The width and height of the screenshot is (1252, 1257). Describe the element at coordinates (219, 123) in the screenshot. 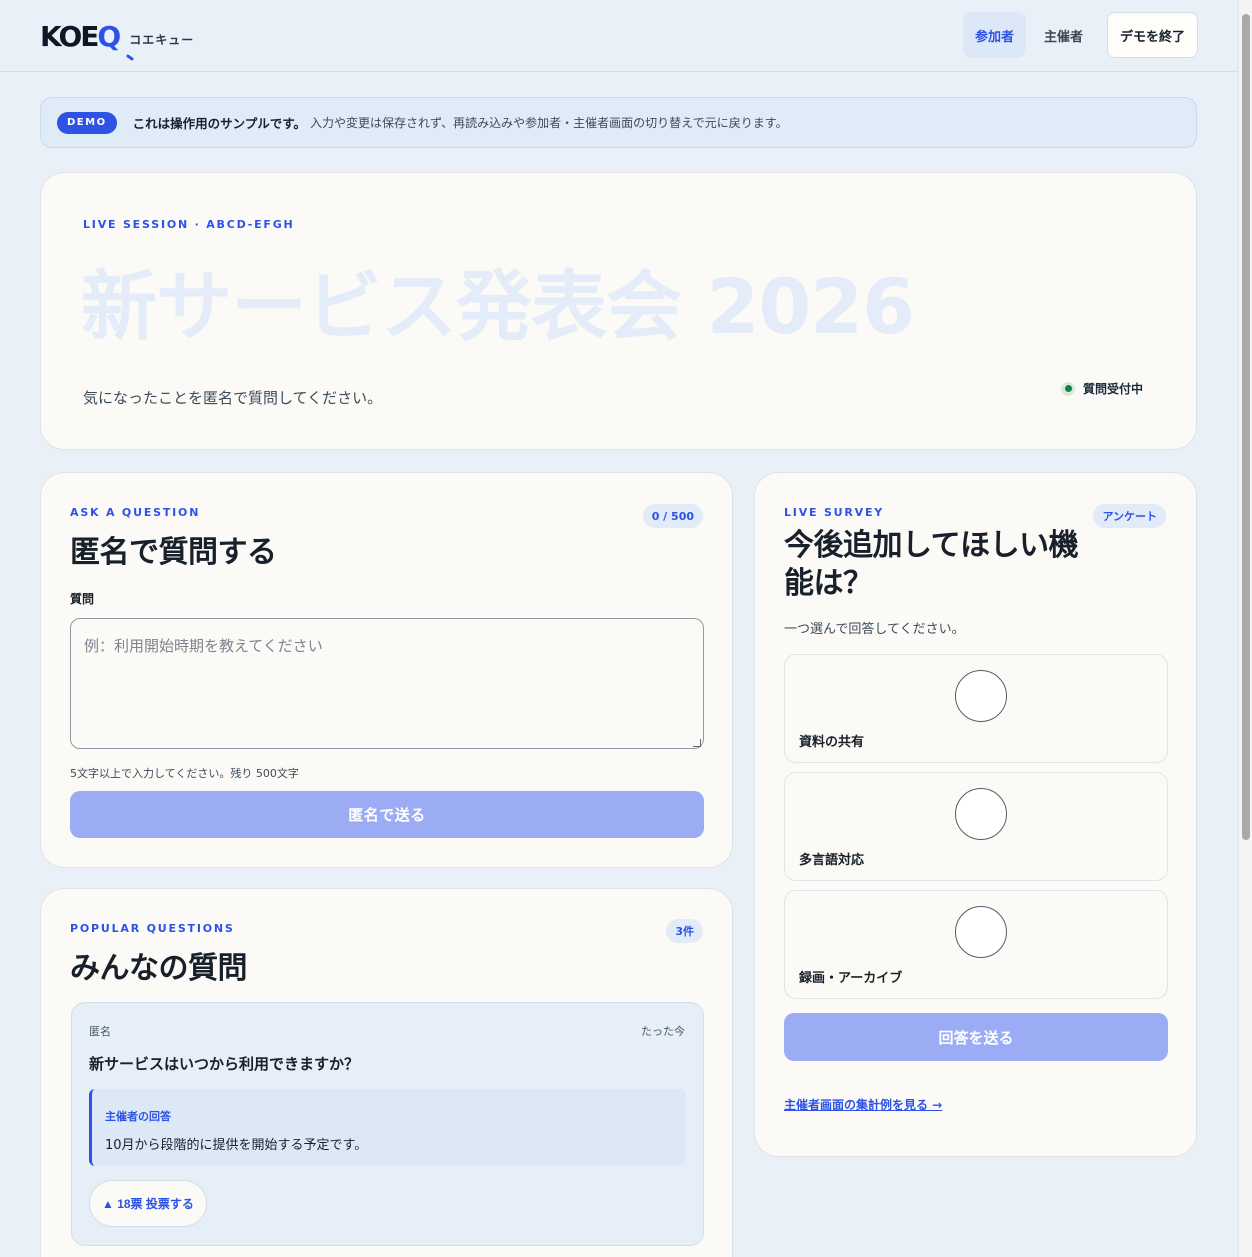

I see `demo-banner-strong: これは操作用のサンプルです。` at that location.